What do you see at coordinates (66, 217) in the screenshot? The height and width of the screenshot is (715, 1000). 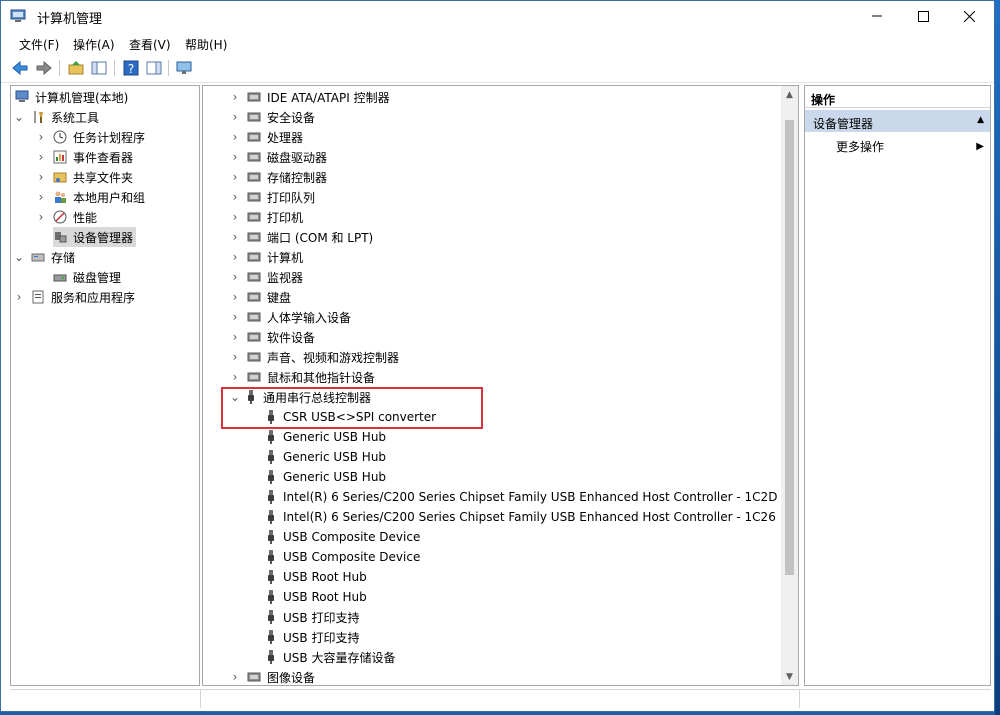 I see `tree-item-performance: › 性能` at bounding box center [66, 217].